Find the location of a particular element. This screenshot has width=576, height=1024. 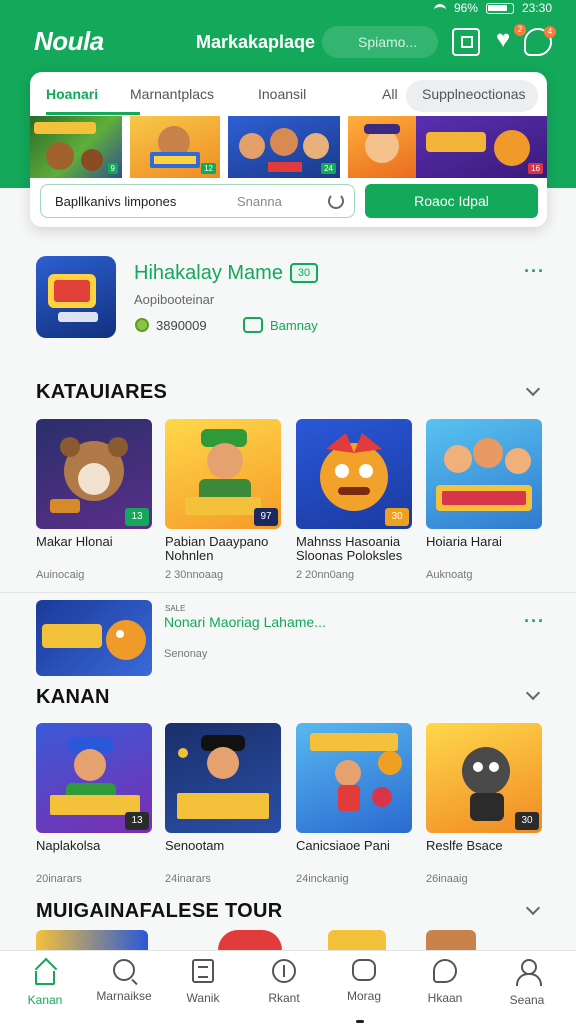

game-name: Naplakolsa is located at coordinates (68, 846).